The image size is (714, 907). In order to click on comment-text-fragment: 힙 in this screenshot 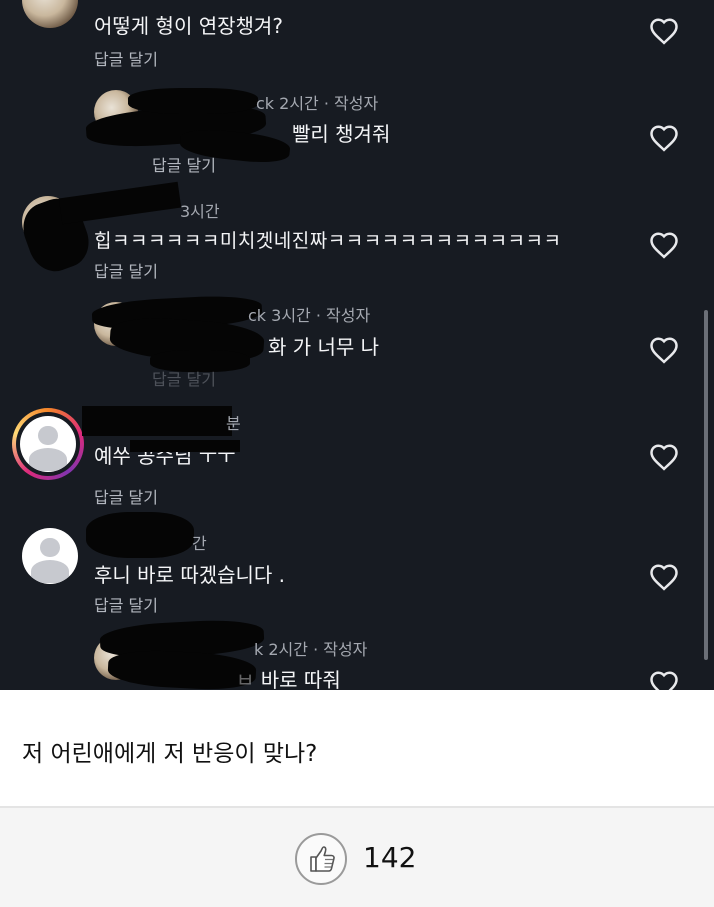, I will do `click(103, 241)`.